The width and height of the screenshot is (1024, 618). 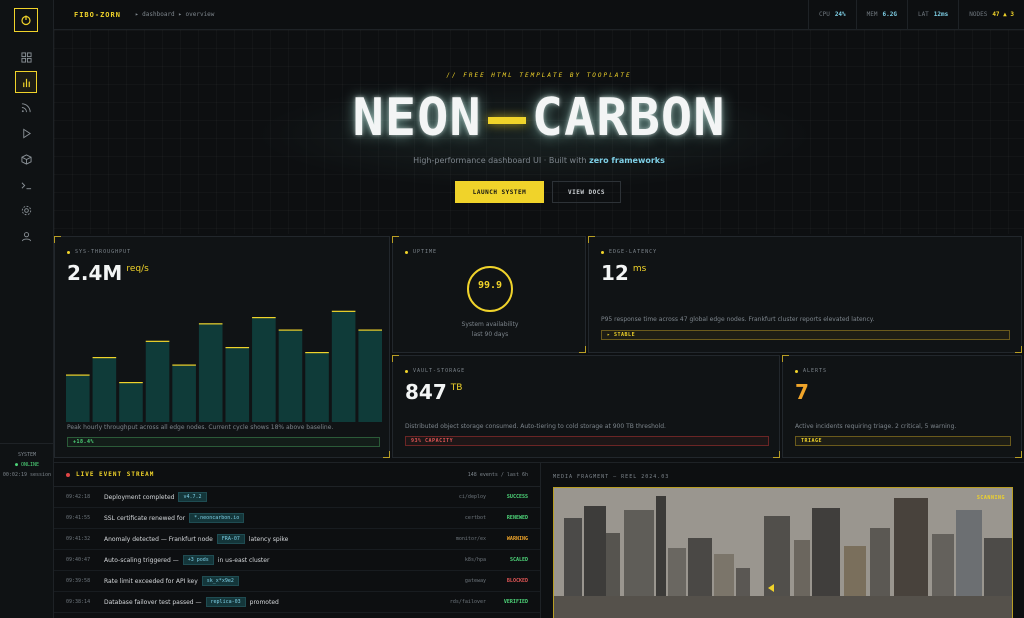 What do you see at coordinates (78, 539) in the screenshot?
I see `event-time: 09:41:32` at bounding box center [78, 539].